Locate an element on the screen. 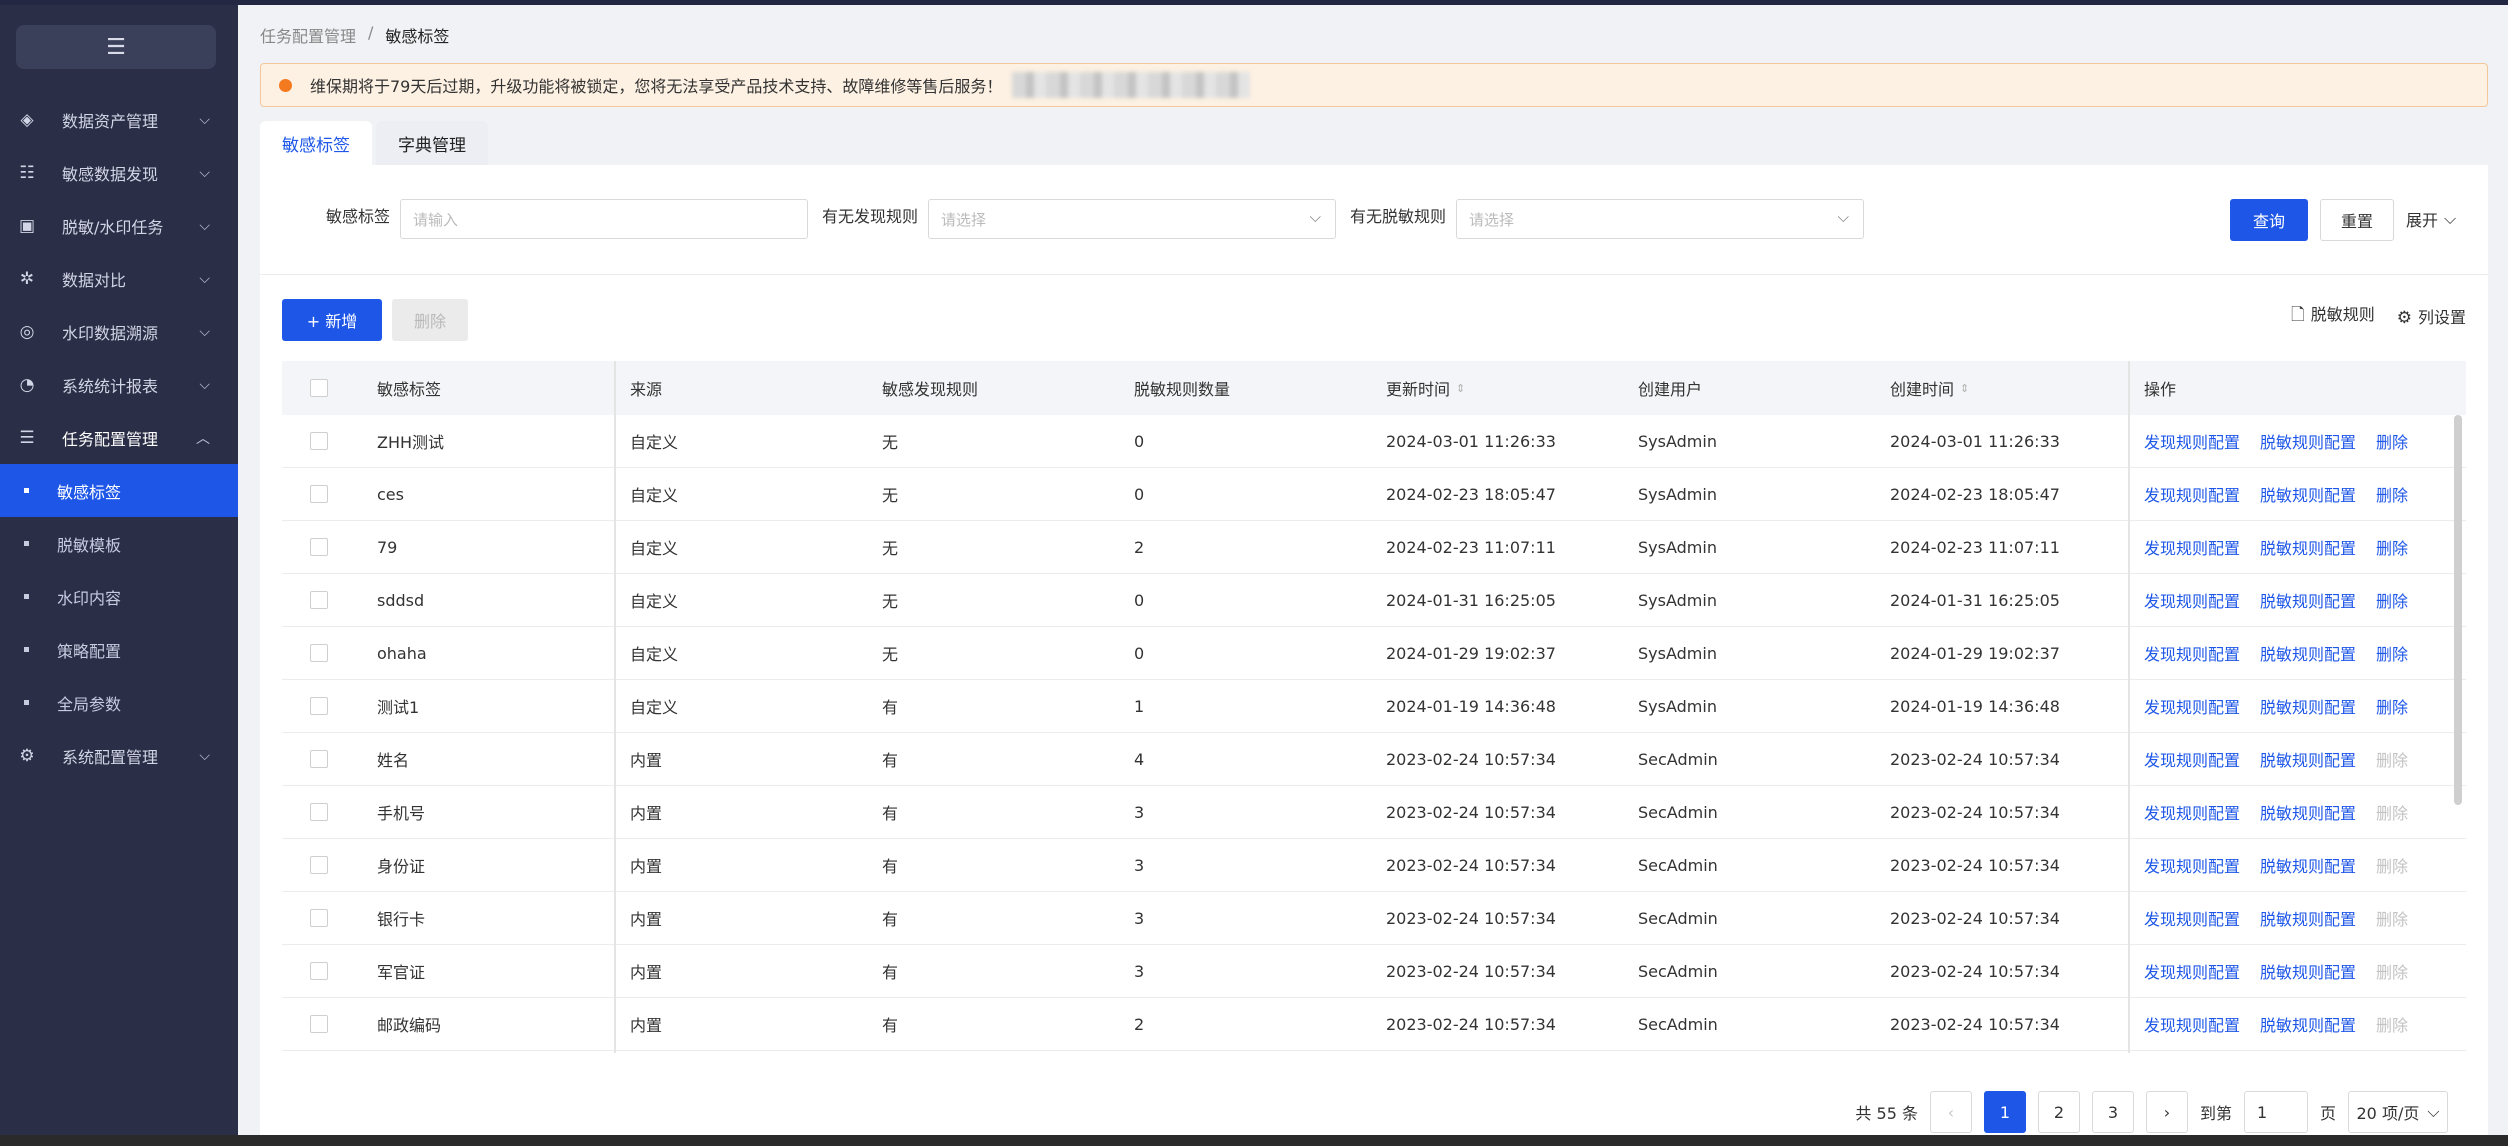  sidebar-item-task-config: ☰ 任务配置管理 ︿ is located at coordinates (119, 437).